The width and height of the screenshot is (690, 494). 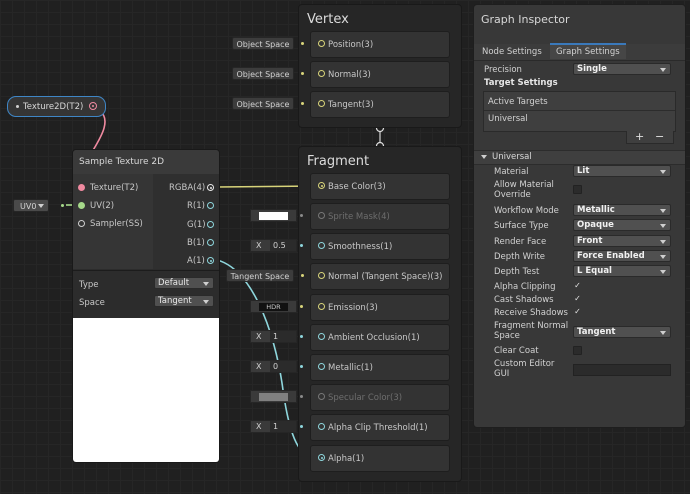 I want to click on spritemask-color-input, so click(x=273, y=215).